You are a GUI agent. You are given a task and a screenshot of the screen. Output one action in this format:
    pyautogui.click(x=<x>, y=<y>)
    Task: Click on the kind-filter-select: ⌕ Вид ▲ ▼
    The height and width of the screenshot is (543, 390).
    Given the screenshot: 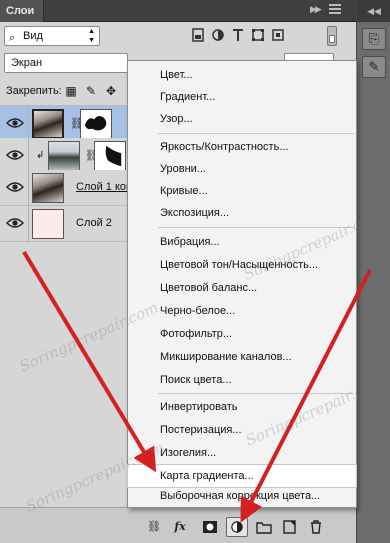 What is the action you would take?
    pyautogui.click(x=52, y=36)
    